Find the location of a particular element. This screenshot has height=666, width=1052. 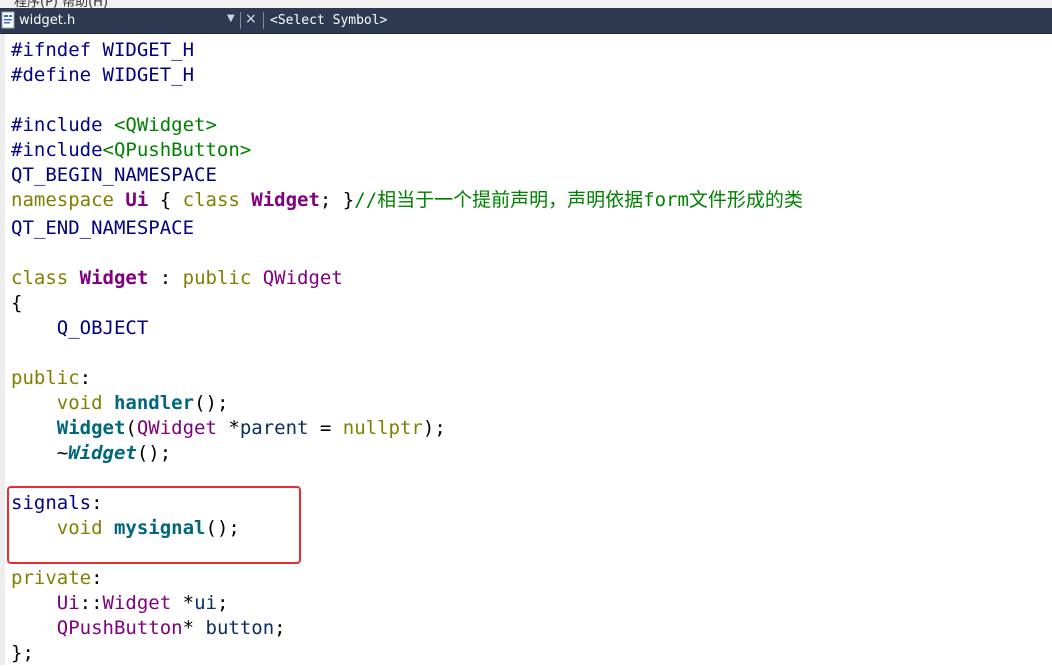

file-dropdown-icon: ▼ is located at coordinates (231, 18).